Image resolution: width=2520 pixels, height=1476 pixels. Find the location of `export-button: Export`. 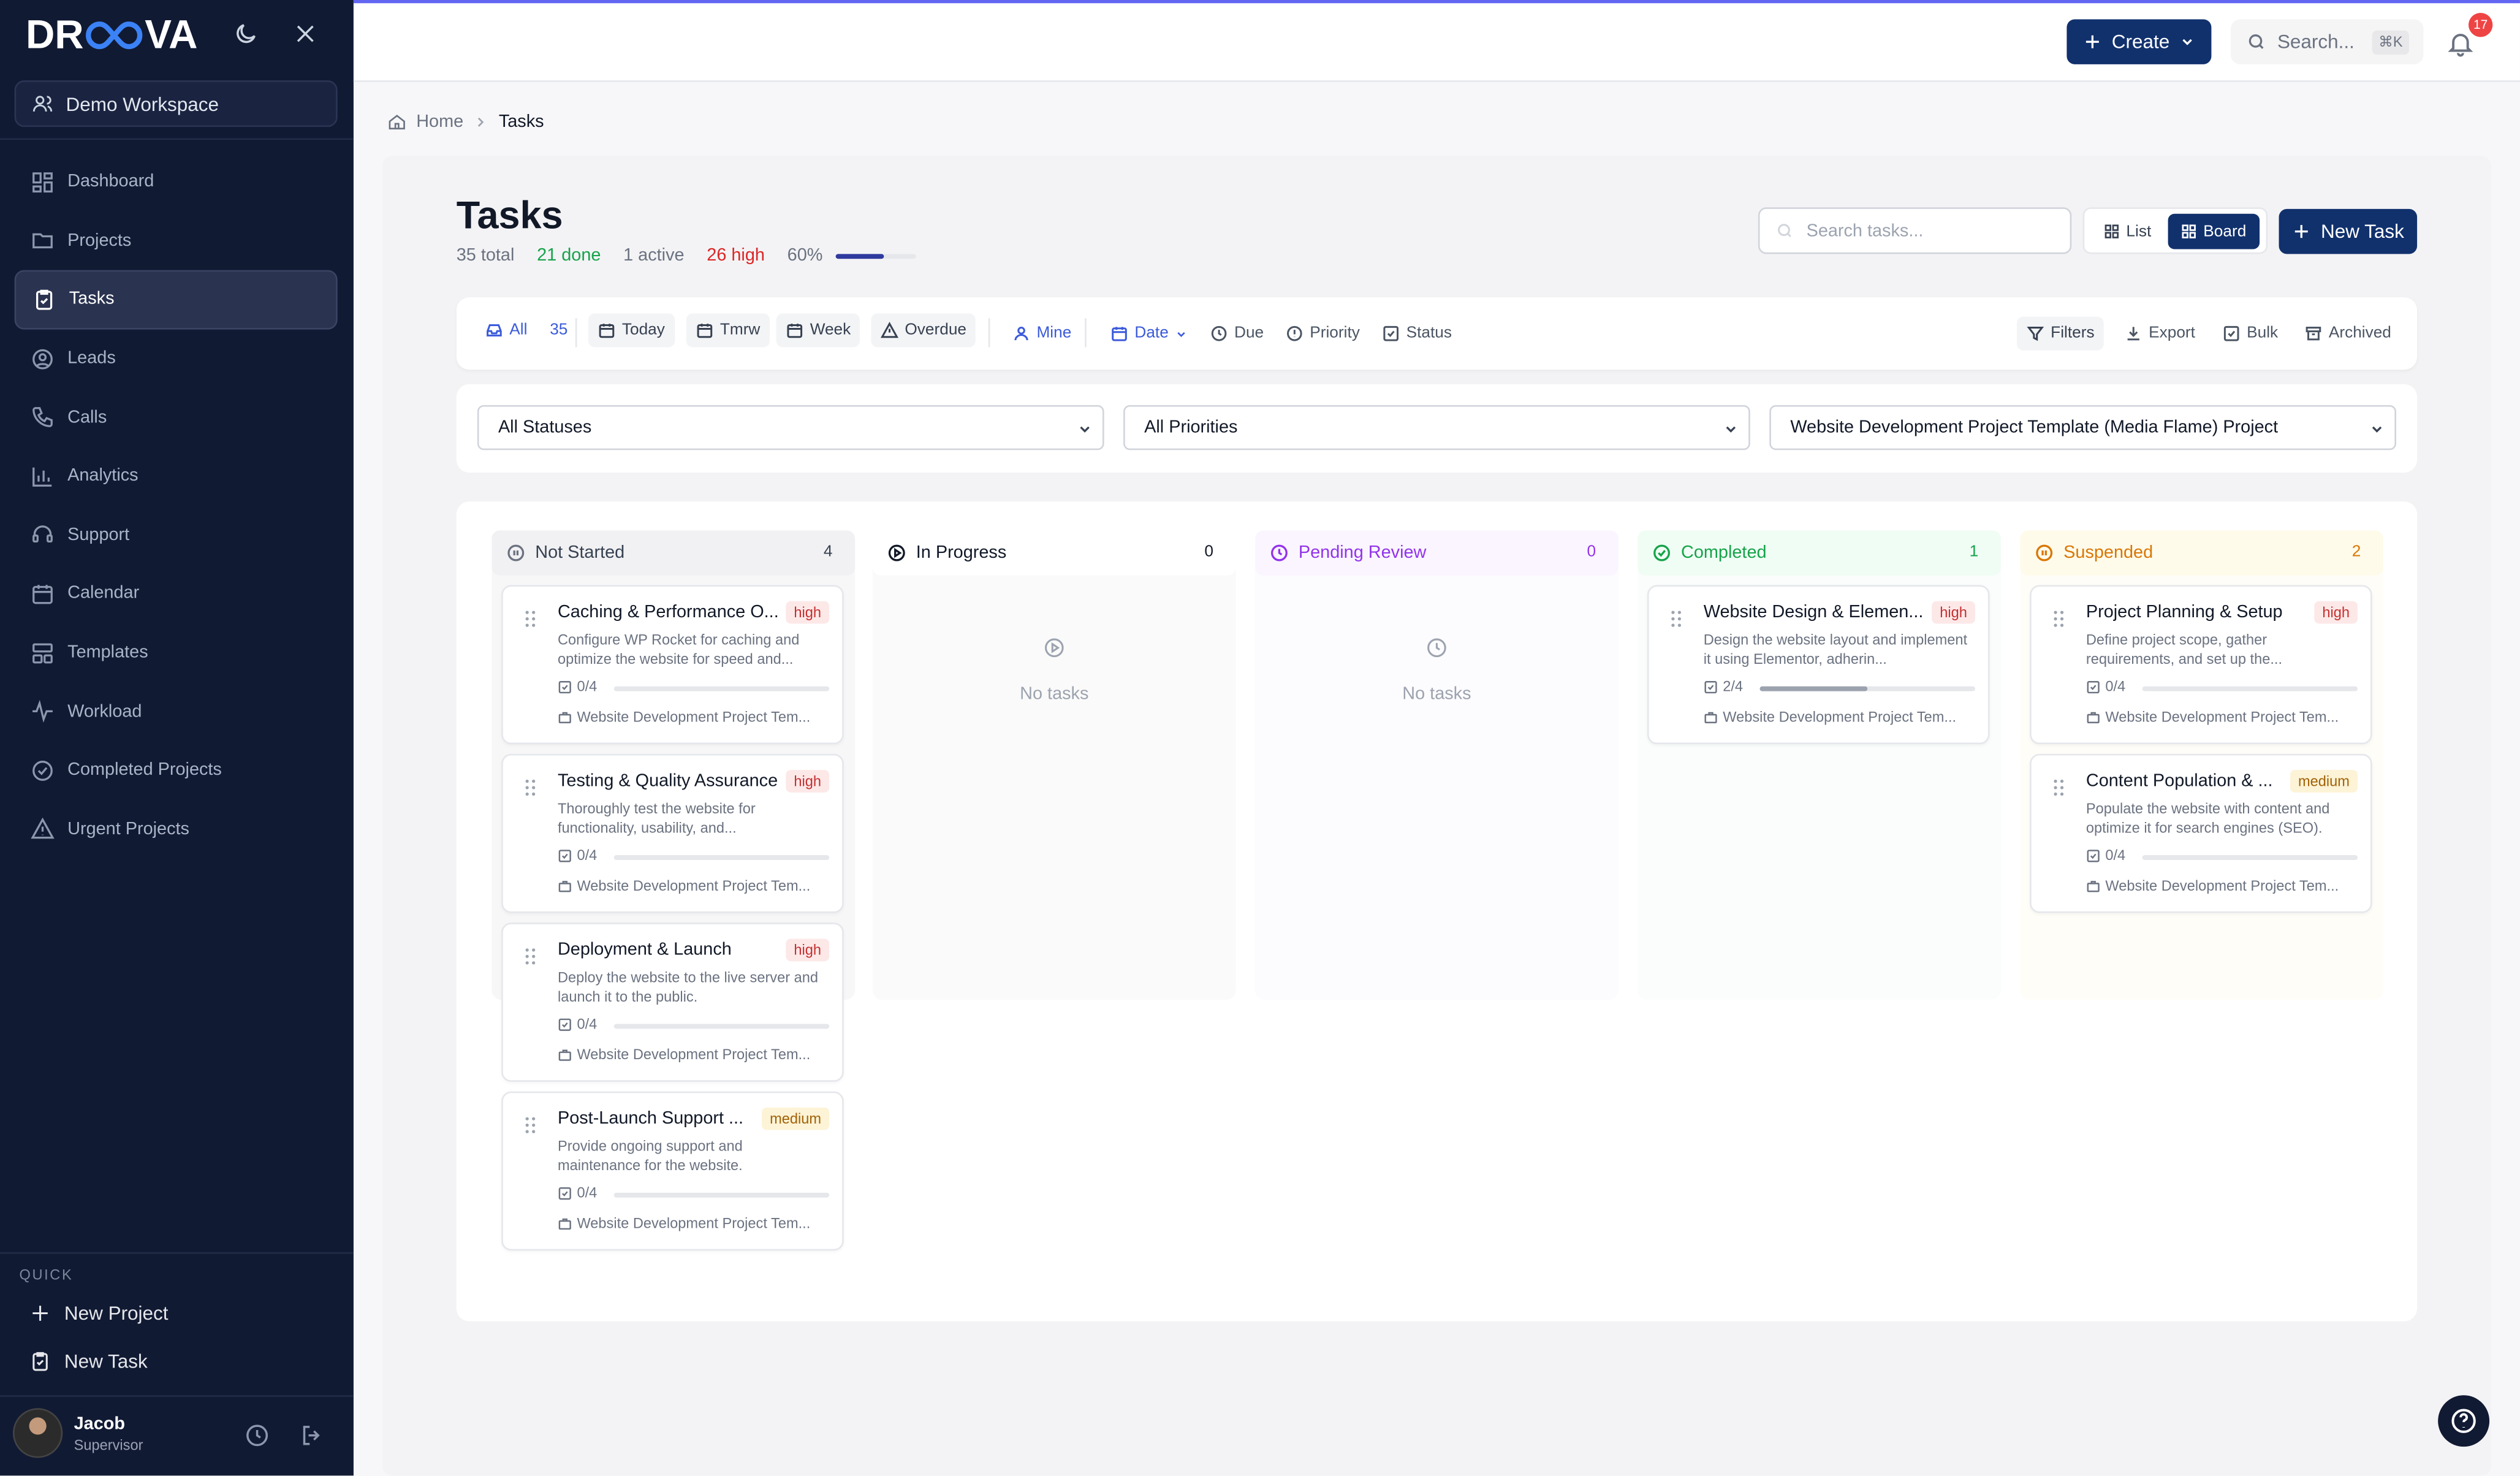

export-button: Export is located at coordinates (2160, 334).